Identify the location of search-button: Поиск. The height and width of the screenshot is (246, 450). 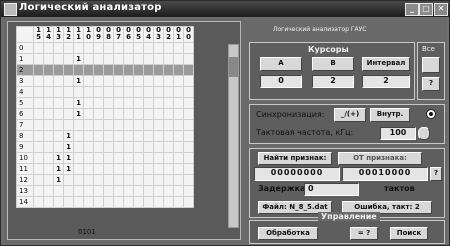
(409, 233).